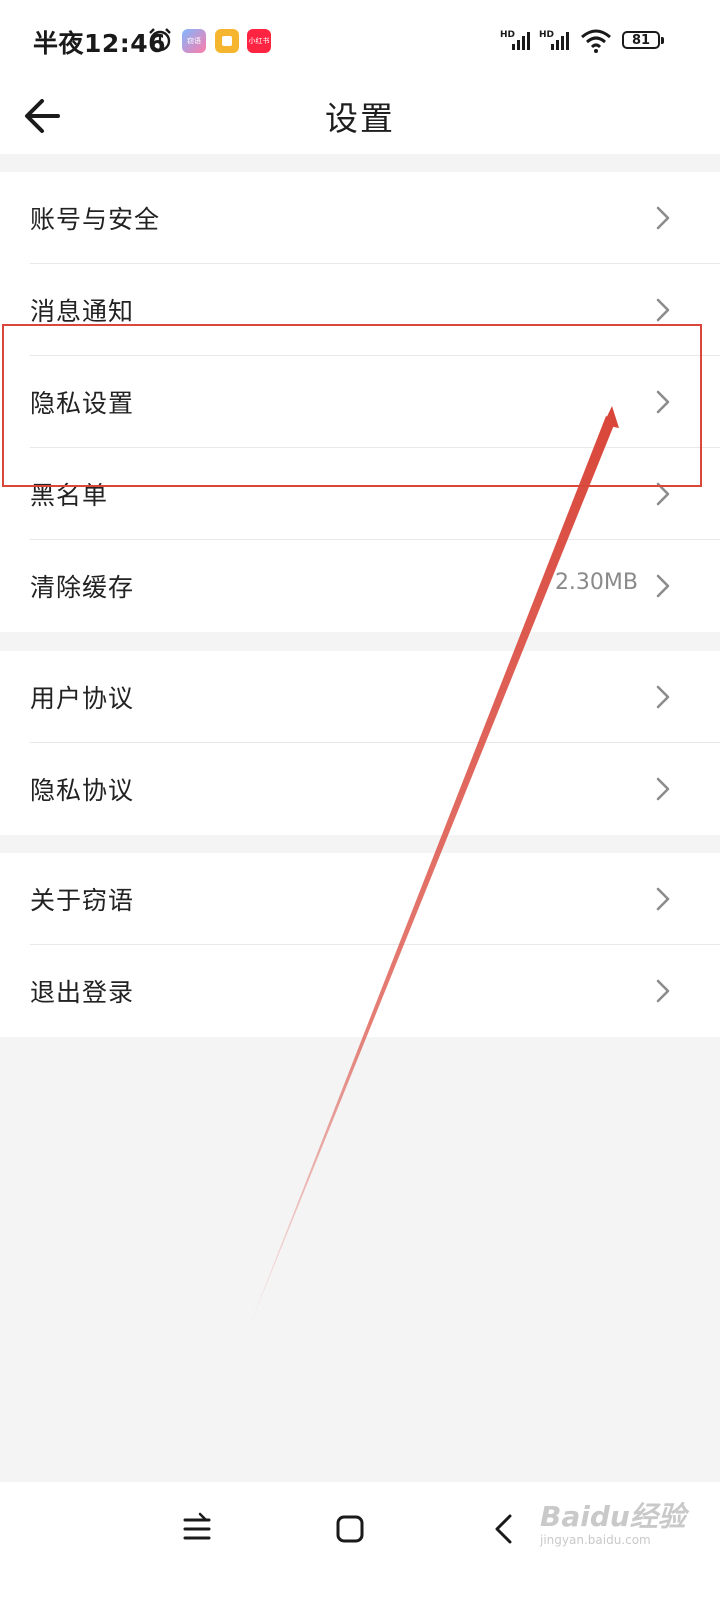 The height and width of the screenshot is (1600, 720). What do you see at coordinates (360, 789) in the screenshot?
I see `settings-item-privacy-agreement: 隐私协议` at bounding box center [360, 789].